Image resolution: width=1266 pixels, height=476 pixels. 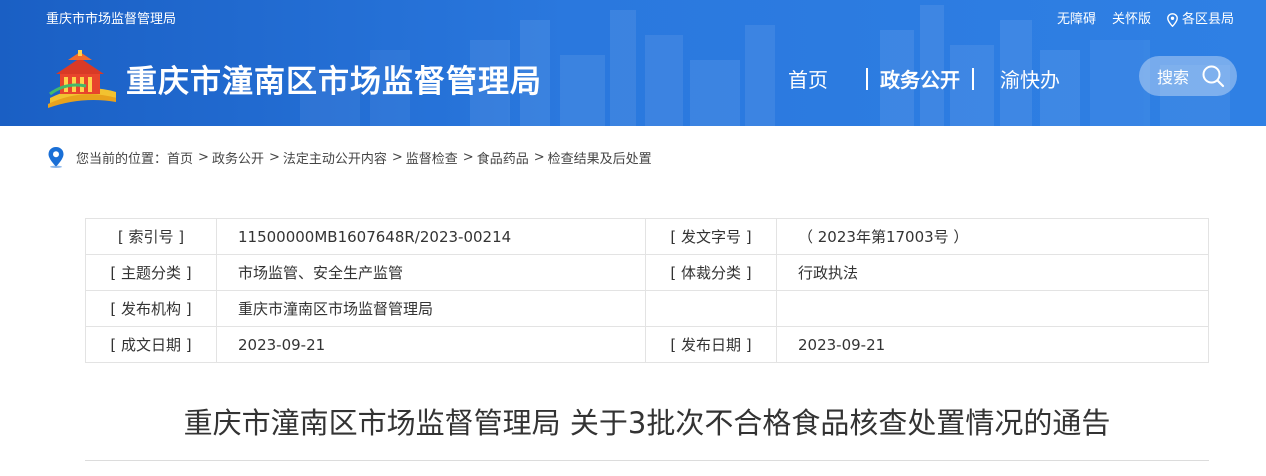 I want to click on parent-site-link: 重庆市市场监督管理局, so click(x=111, y=17).